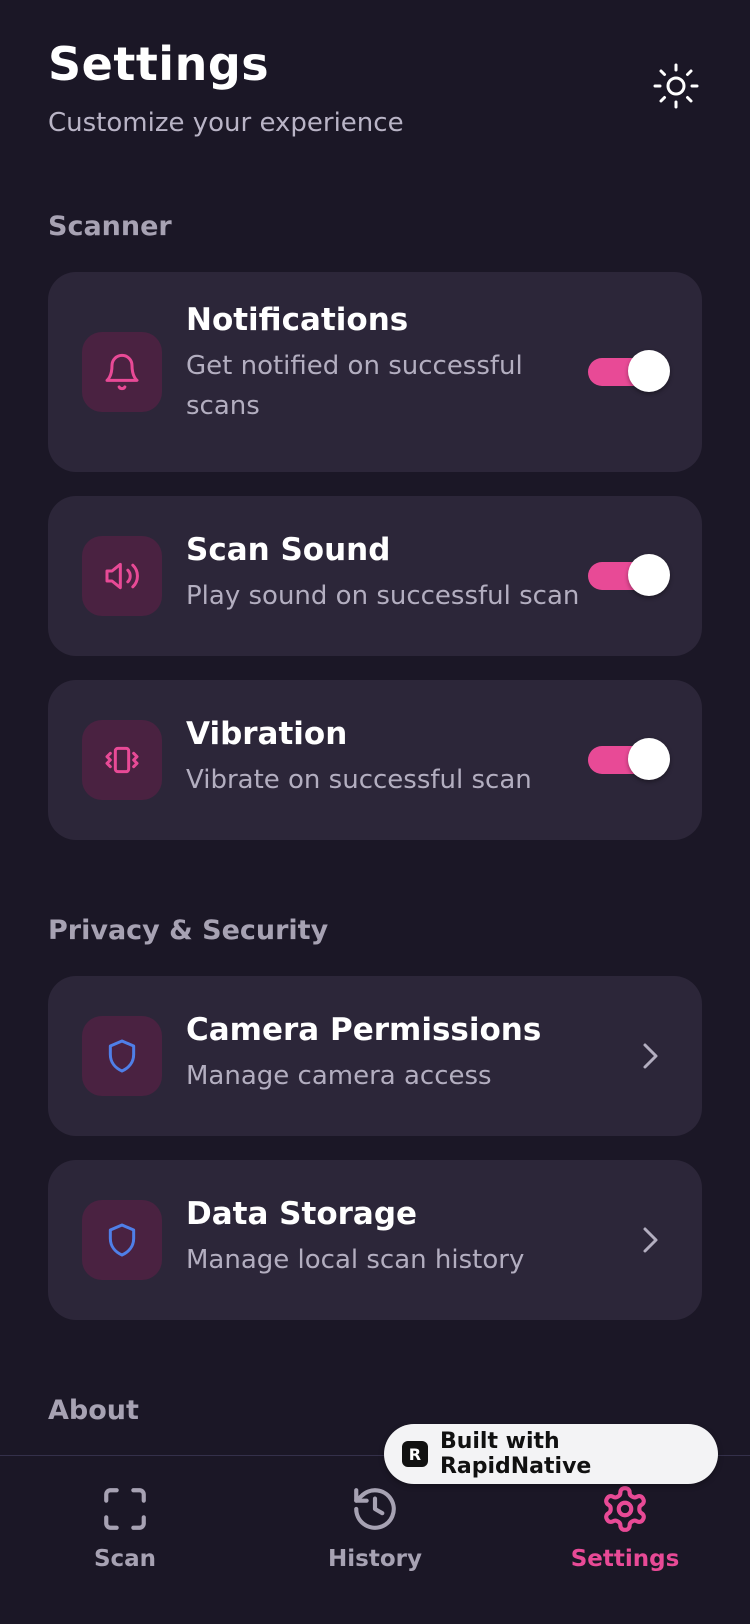 The height and width of the screenshot is (1624, 750). What do you see at coordinates (375, 1509) in the screenshot?
I see `history-icon` at bounding box center [375, 1509].